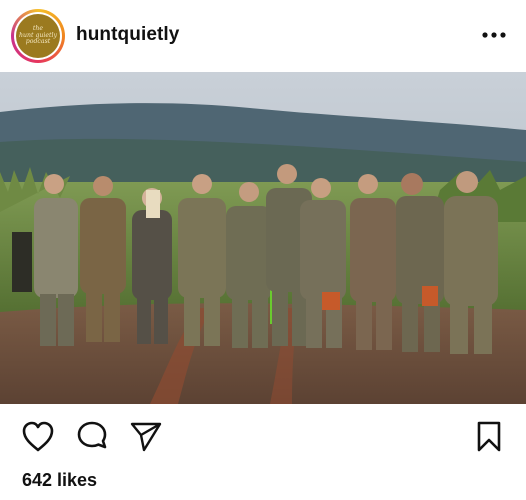  What do you see at coordinates (263, 436) in the screenshot?
I see `post-actions-bar` at bounding box center [263, 436].